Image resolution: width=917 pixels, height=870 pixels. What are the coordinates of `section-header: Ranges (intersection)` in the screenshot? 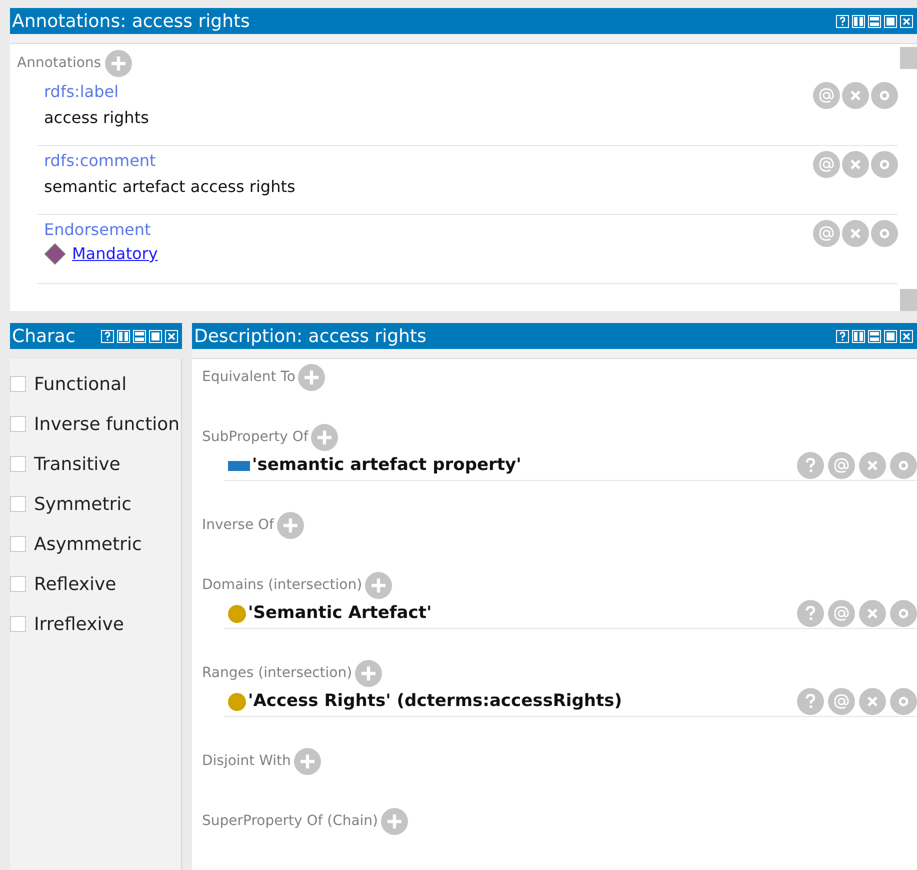 It's located at (277, 673).